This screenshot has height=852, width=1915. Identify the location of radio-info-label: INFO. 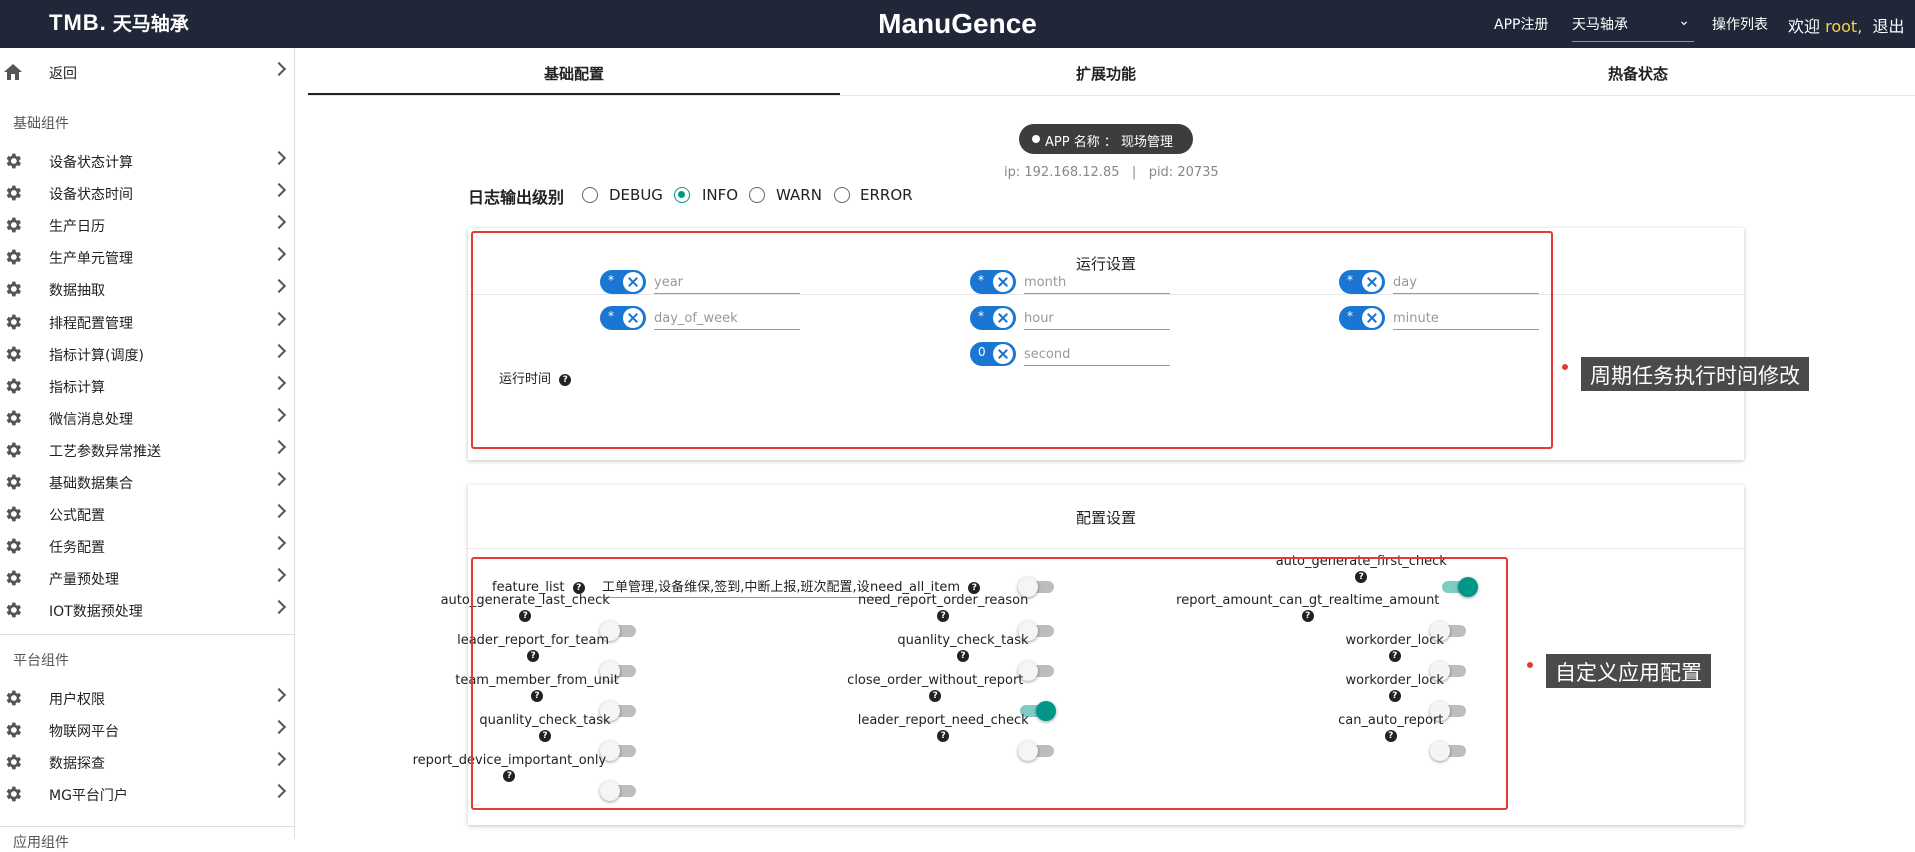
(720, 195).